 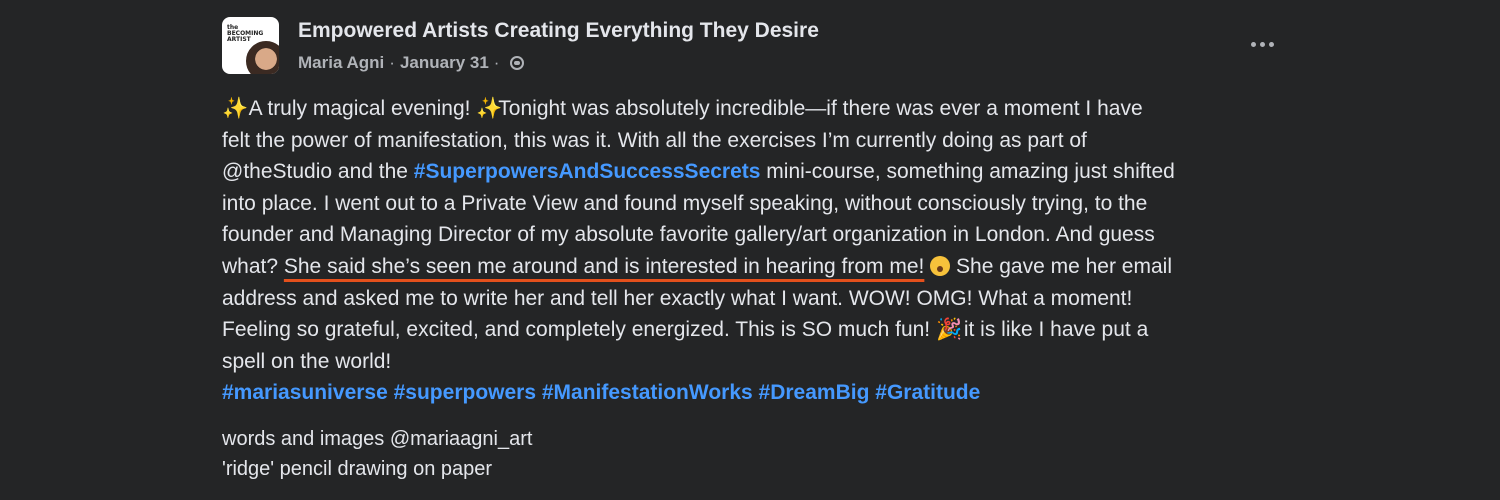 What do you see at coordinates (927, 392) in the screenshot?
I see `hashtag-link: #Gratitude` at bounding box center [927, 392].